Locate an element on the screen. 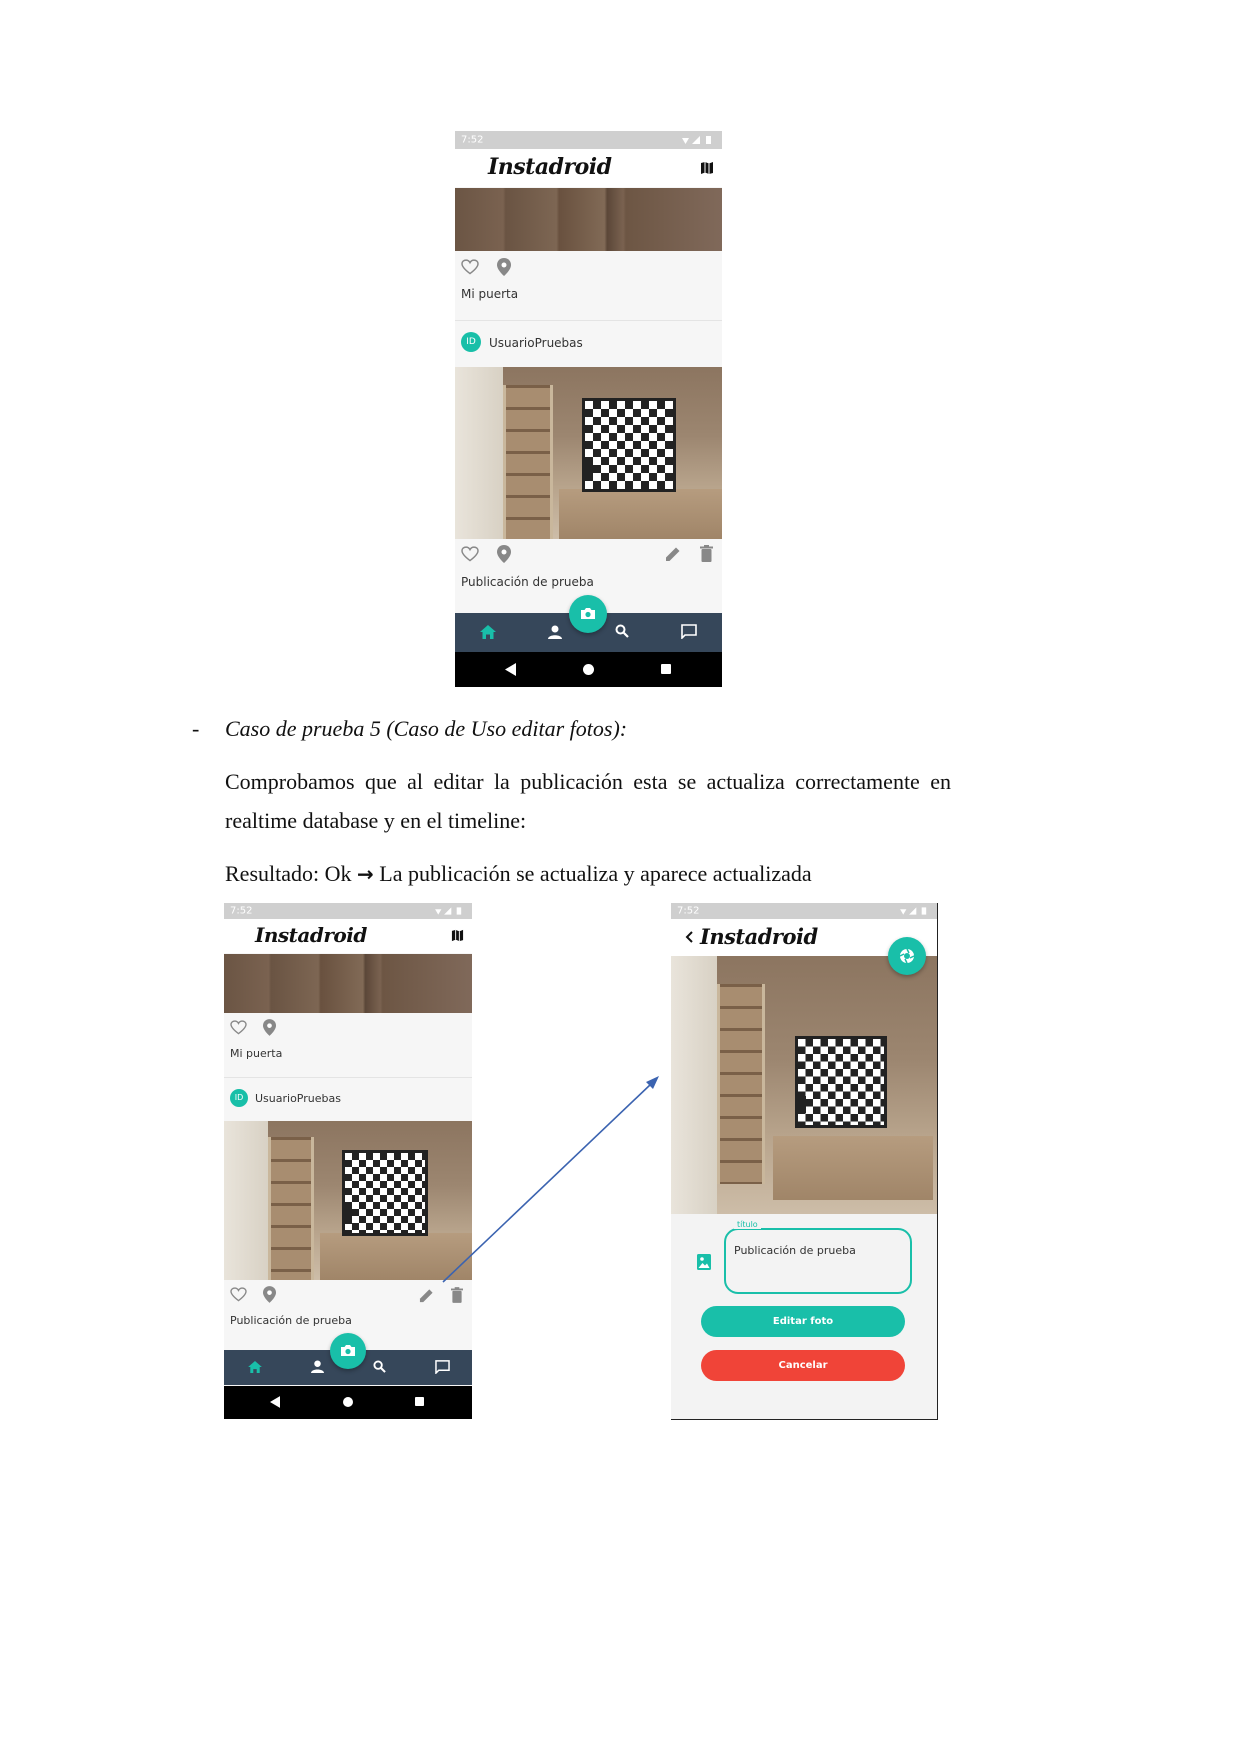  arrow-icon: → is located at coordinates (365, 874).